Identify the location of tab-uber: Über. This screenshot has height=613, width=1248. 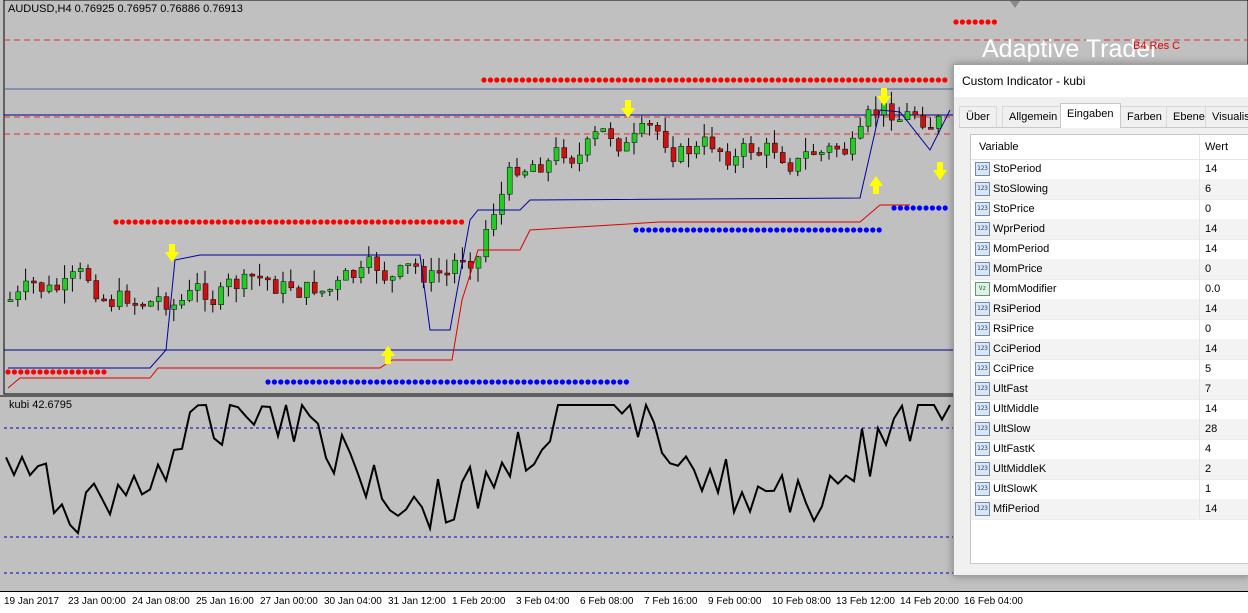
(978, 116).